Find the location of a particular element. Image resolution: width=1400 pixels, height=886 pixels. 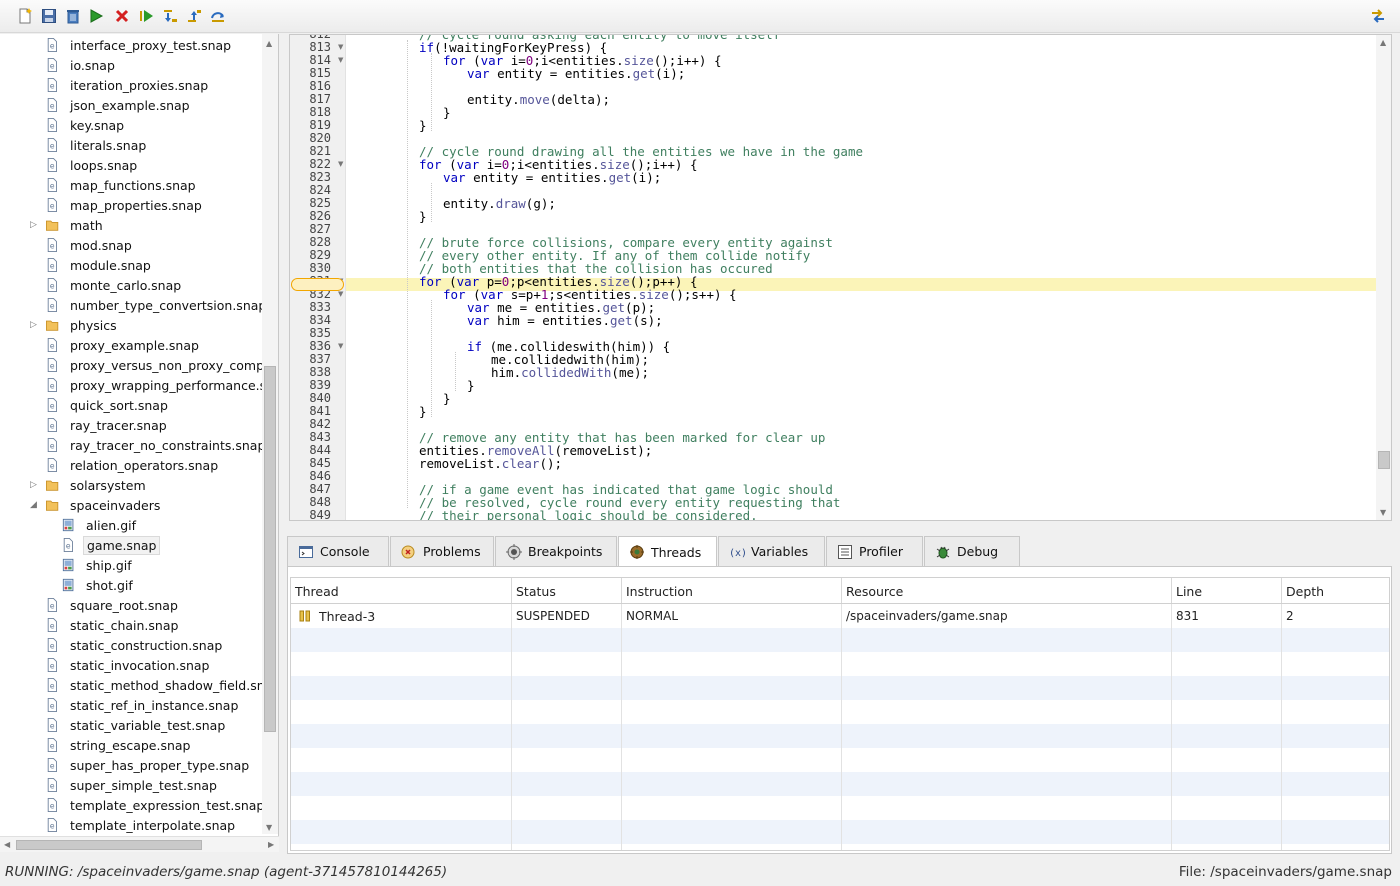

tree-file: e game.snap is located at coordinates (111, 545).